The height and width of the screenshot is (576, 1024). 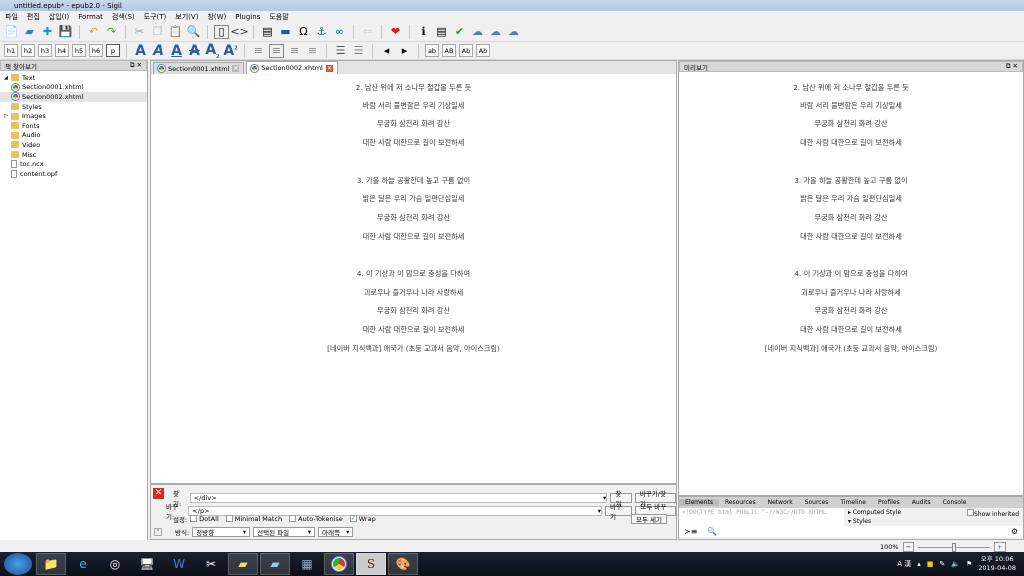 What do you see at coordinates (73, 145) in the screenshot?
I see `tree-item: Video` at bounding box center [73, 145].